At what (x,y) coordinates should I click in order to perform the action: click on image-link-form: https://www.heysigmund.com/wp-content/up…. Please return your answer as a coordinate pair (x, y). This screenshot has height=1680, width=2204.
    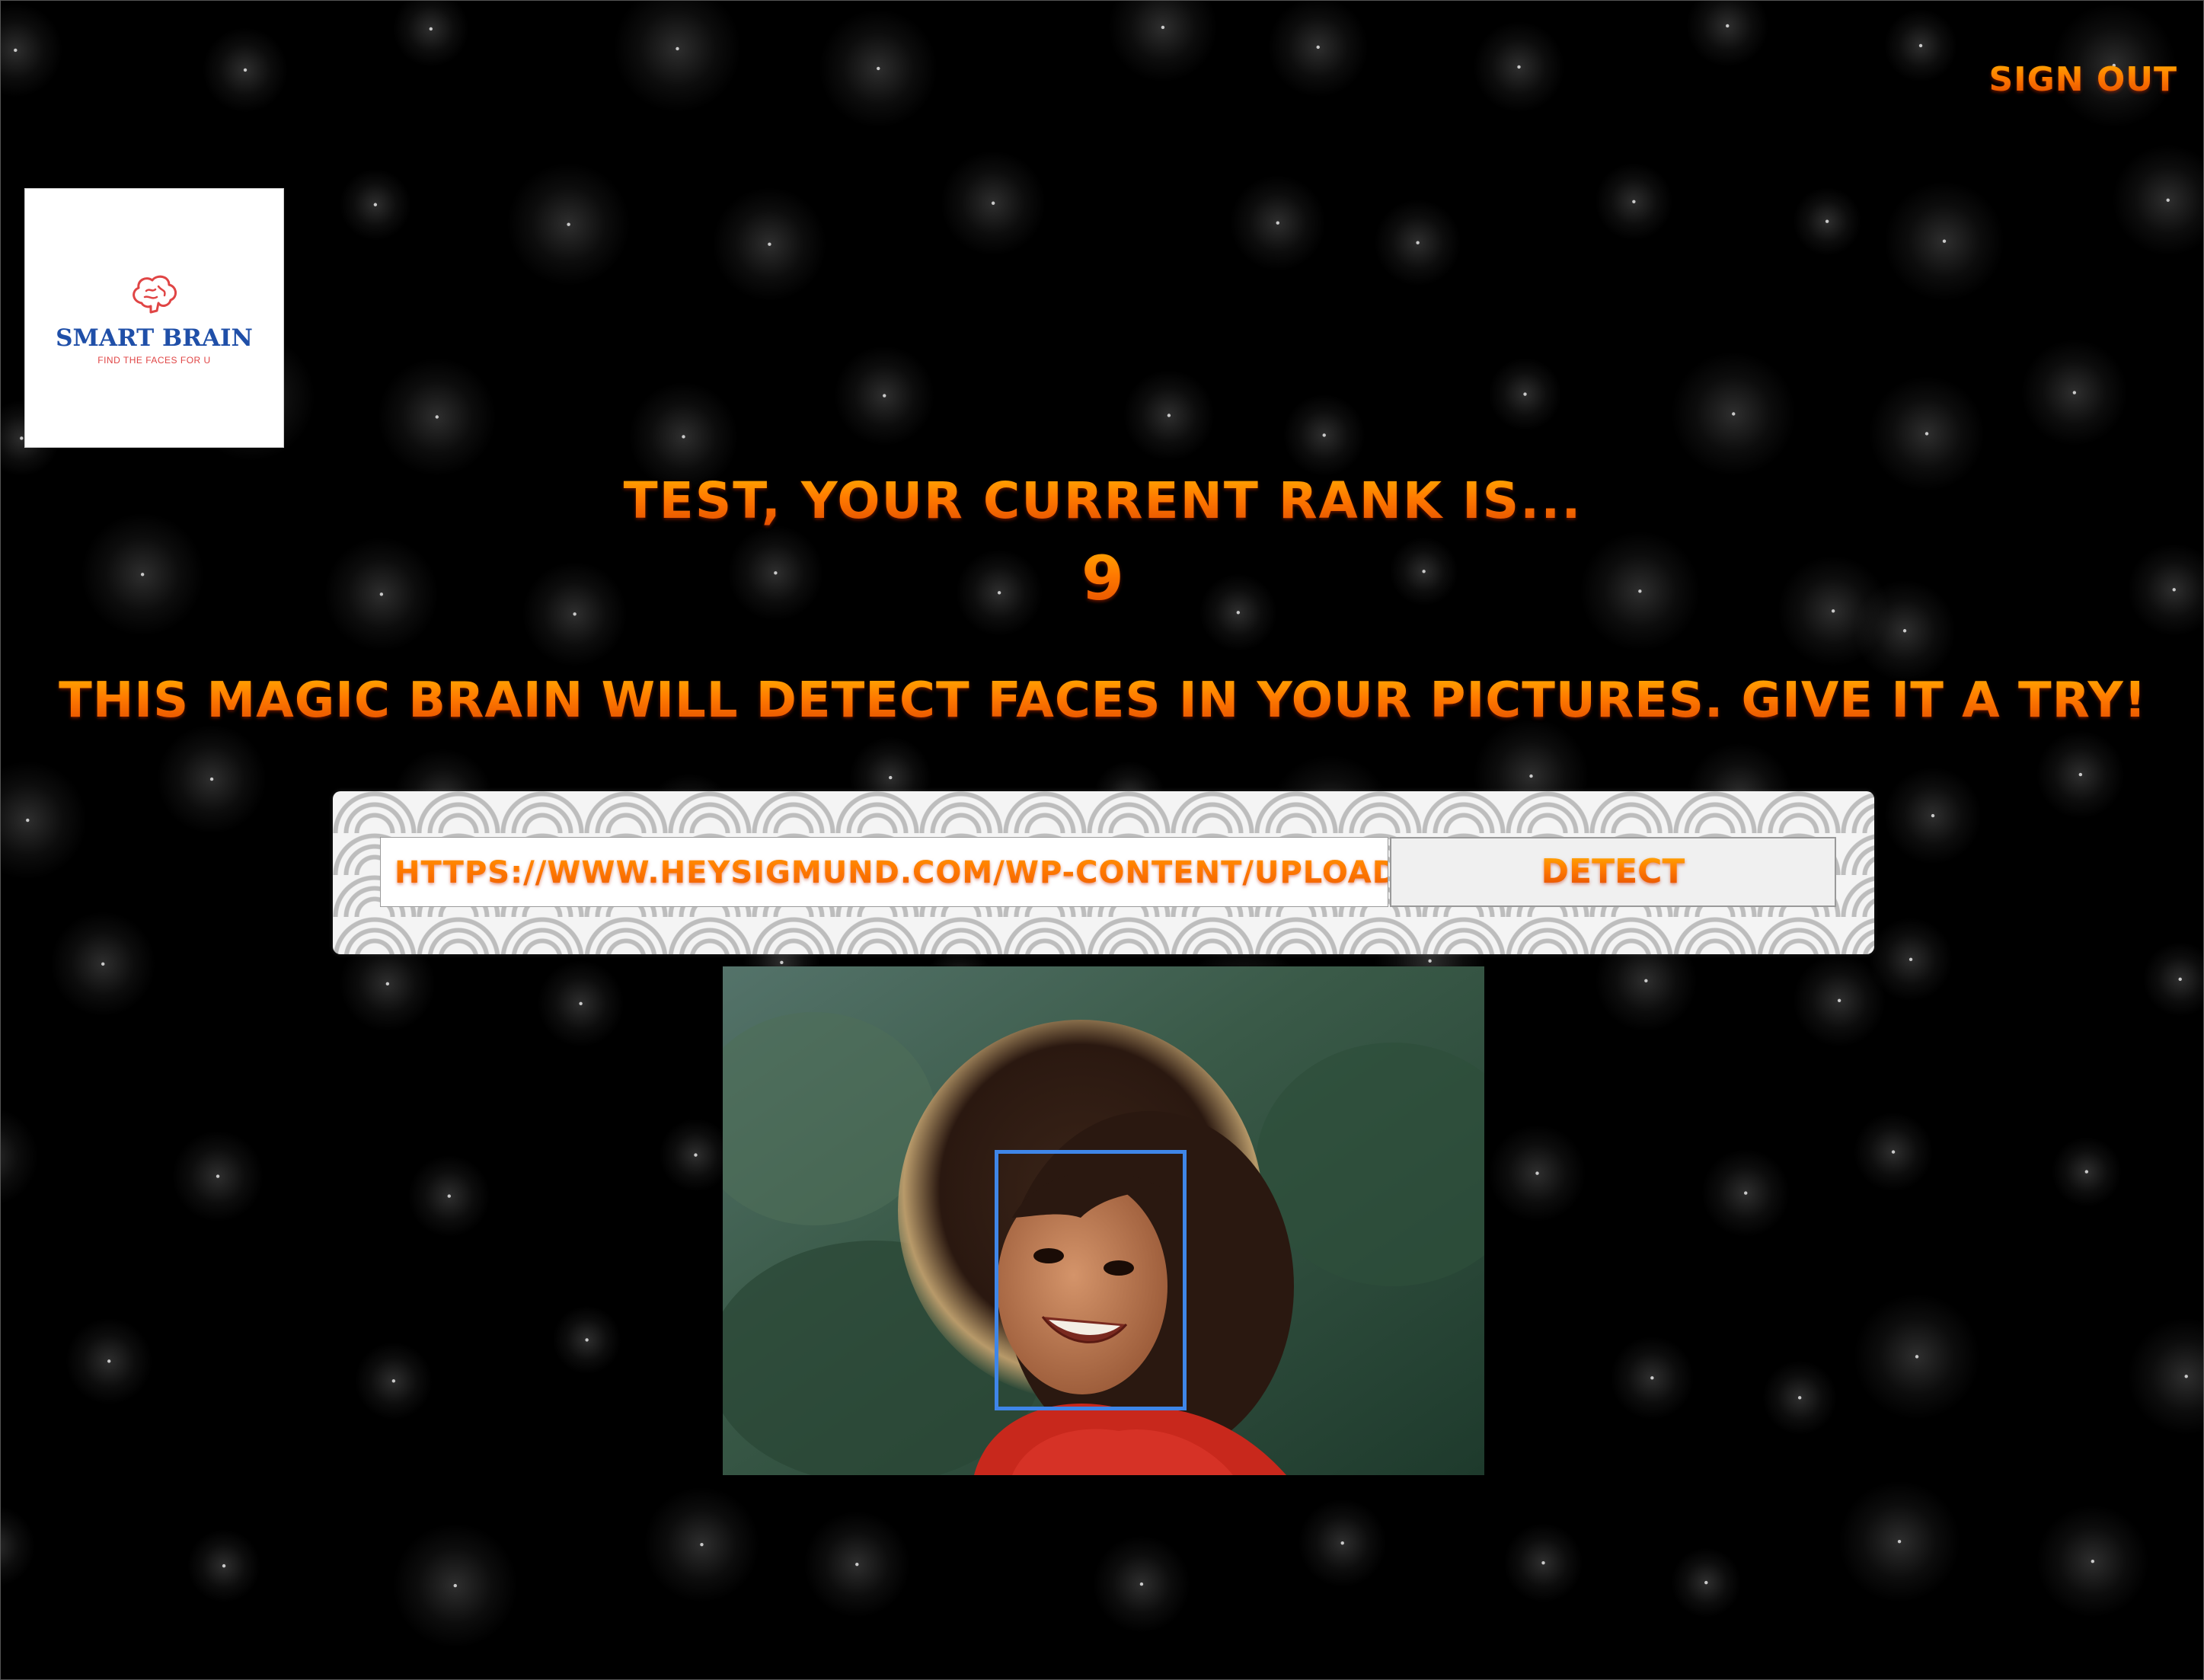
    Looking at the image, I should click on (1103, 872).